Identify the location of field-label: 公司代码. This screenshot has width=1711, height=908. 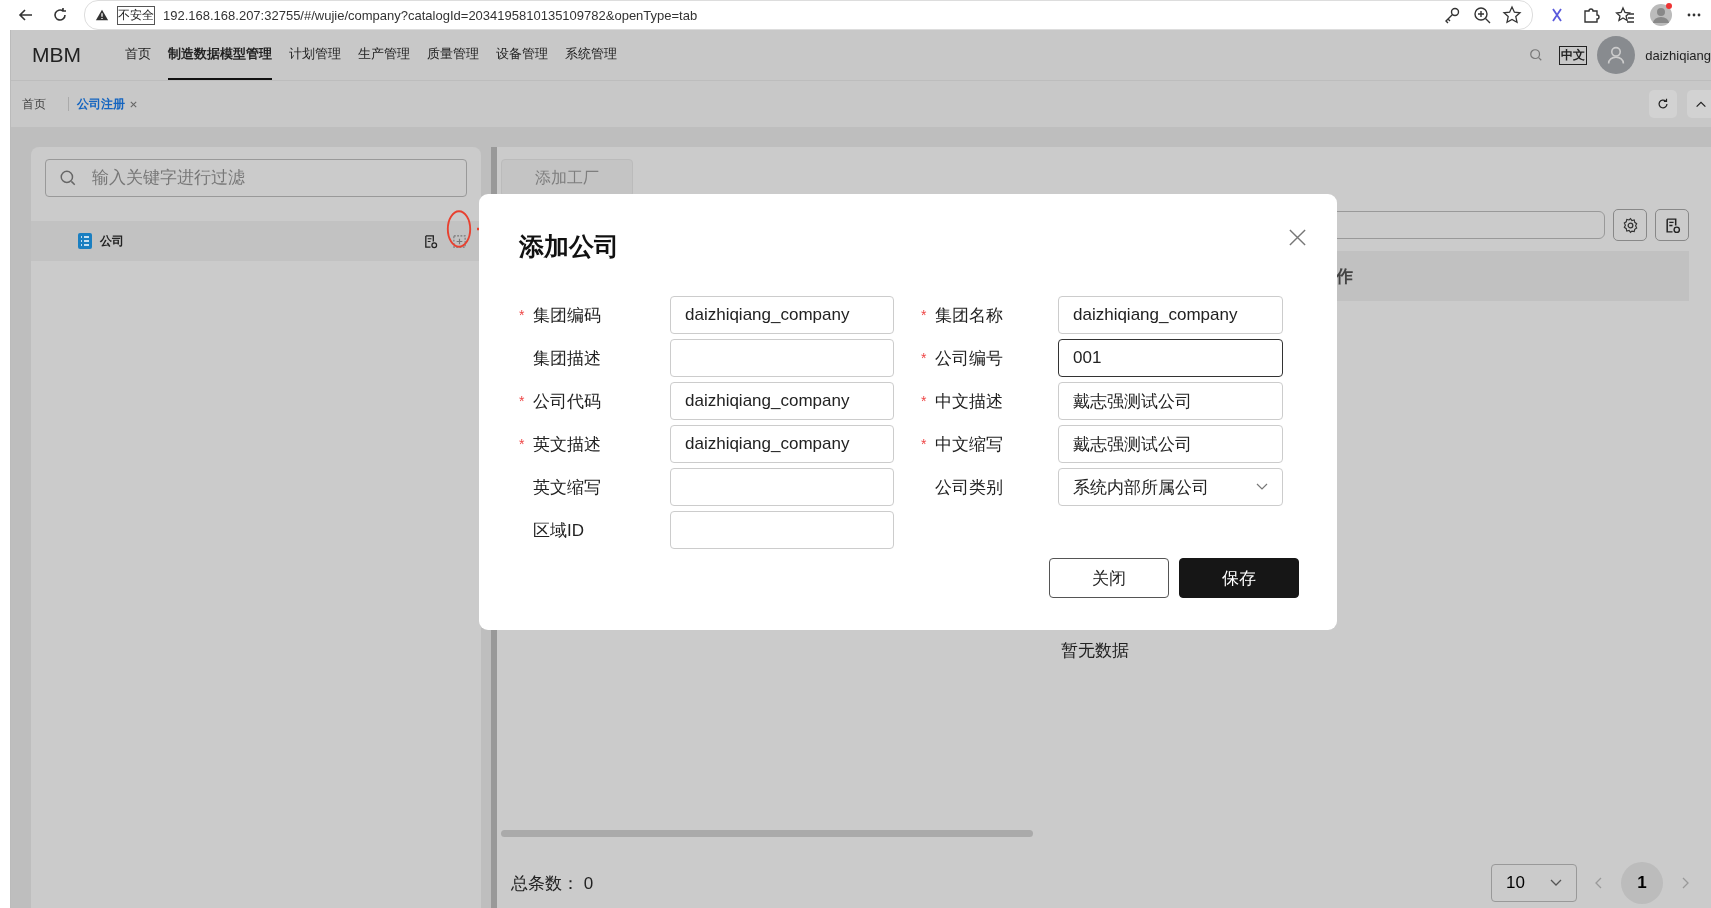
(567, 401).